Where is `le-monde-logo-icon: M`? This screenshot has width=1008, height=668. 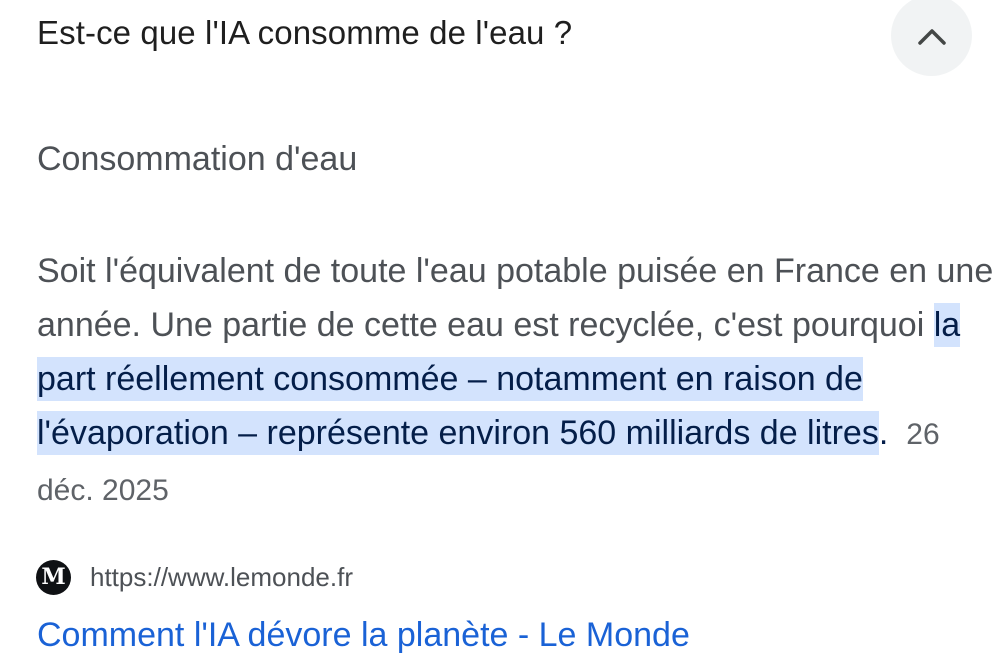
le-monde-logo-icon: M is located at coordinates (53, 577).